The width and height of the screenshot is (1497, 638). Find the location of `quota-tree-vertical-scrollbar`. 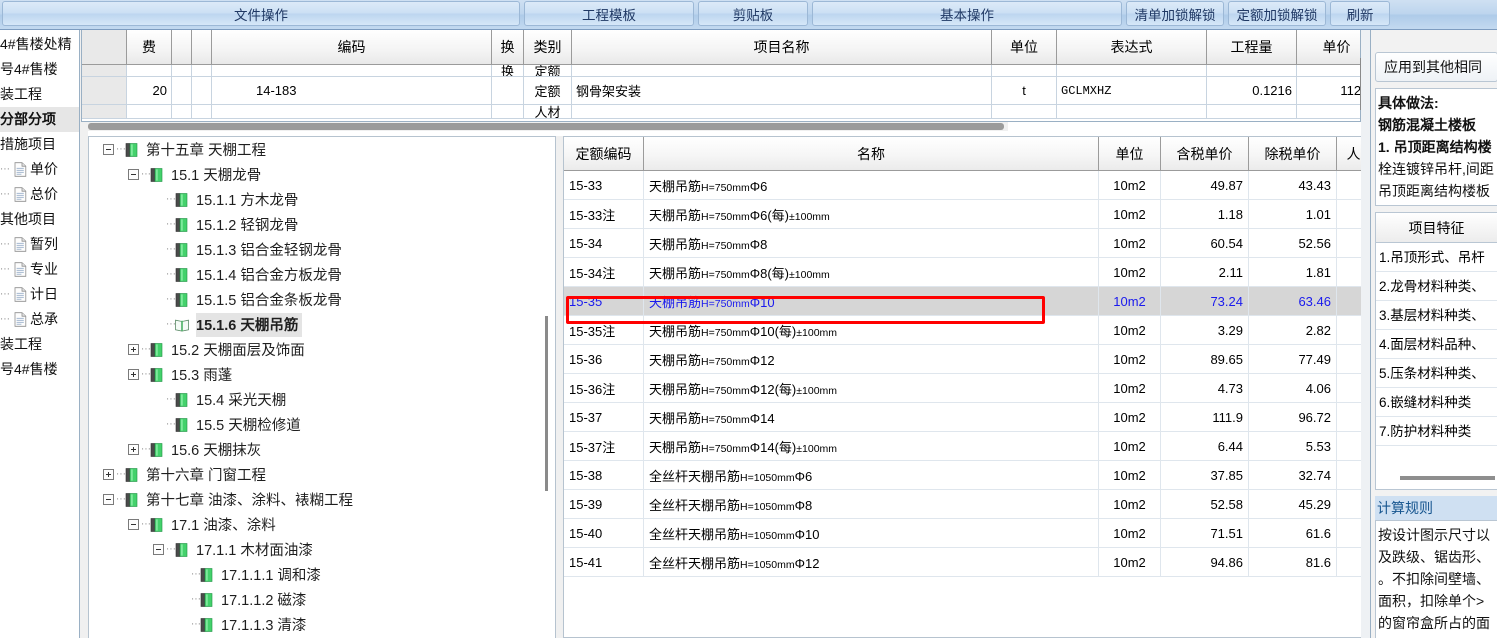

quota-tree-vertical-scrollbar is located at coordinates (547, 403).